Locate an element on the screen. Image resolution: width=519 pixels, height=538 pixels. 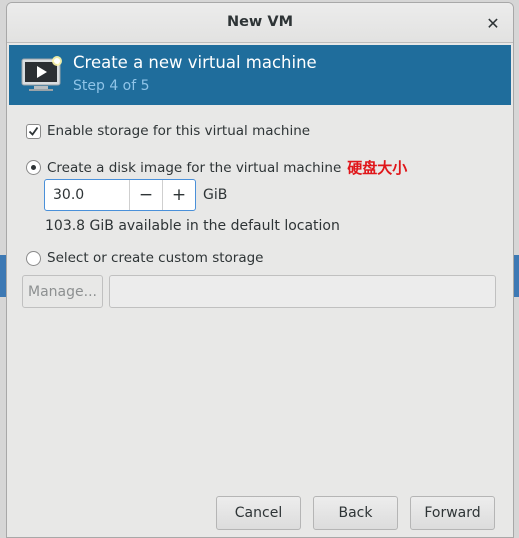
custom-storage-label: Select or create custom storage is located at coordinates (155, 258).